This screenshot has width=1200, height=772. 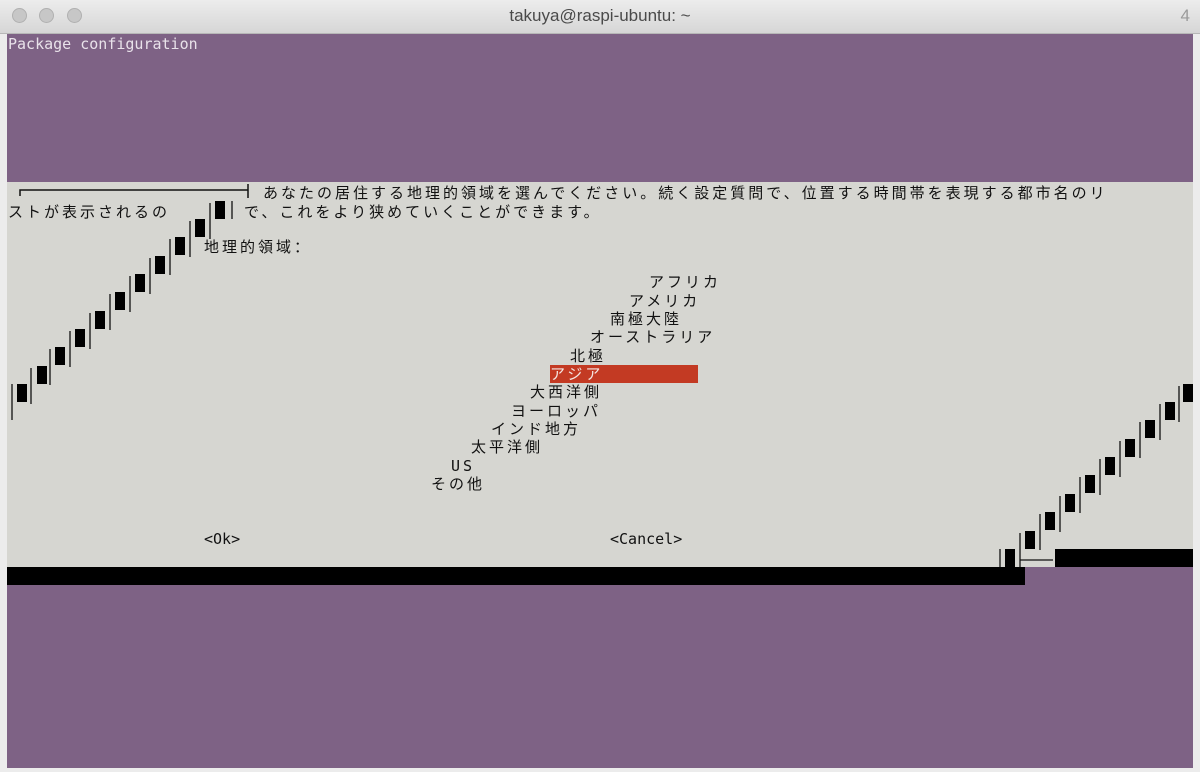 What do you see at coordinates (685, 282) in the screenshot?
I see `region-item-africa: アフリカ` at bounding box center [685, 282].